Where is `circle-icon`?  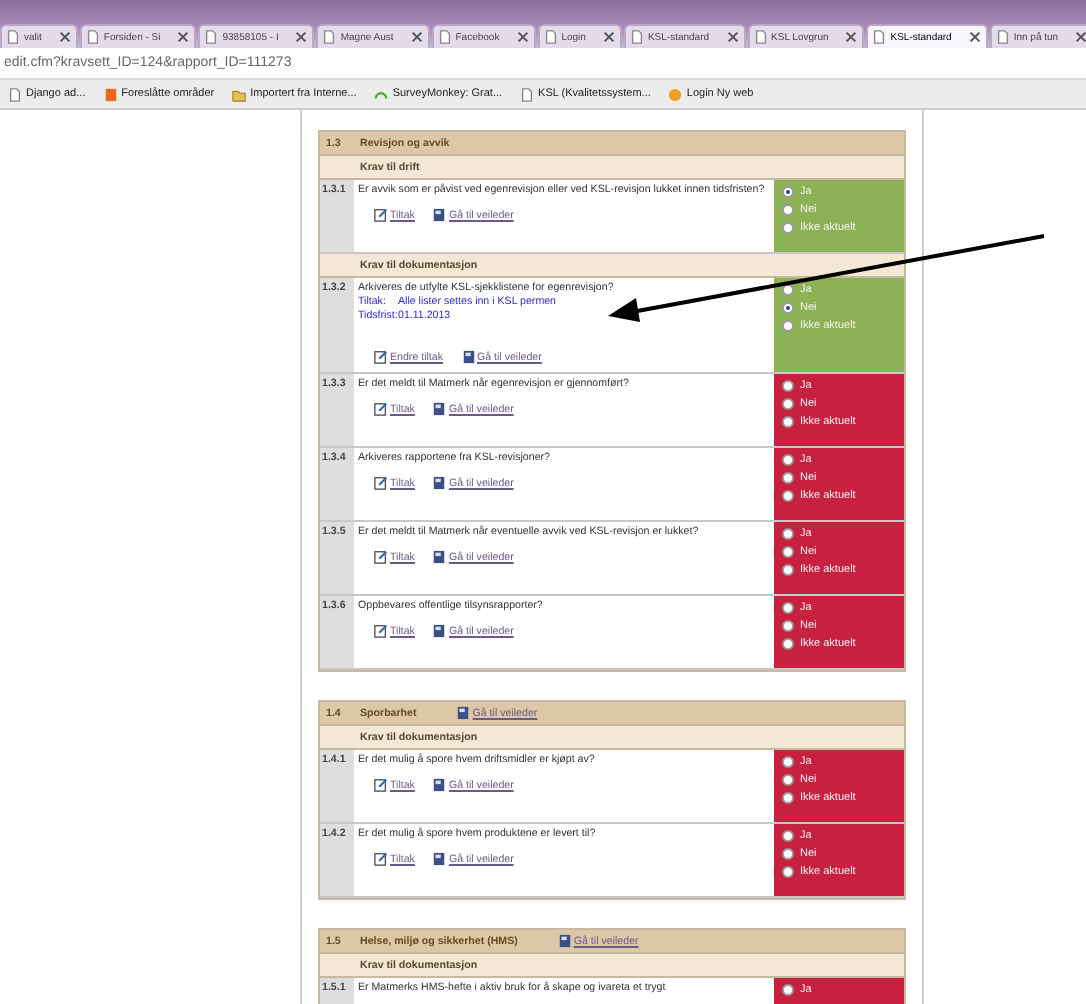
circle-icon is located at coordinates (675, 94).